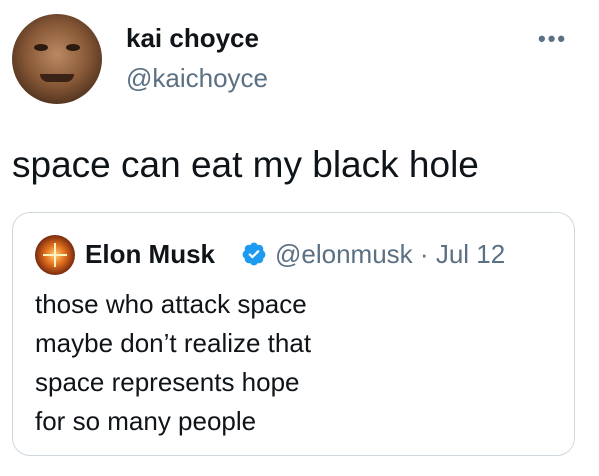 This screenshot has height=476, width=599. What do you see at coordinates (197, 78) in the screenshot?
I see `author-handle: @kaichoyce` at bounding box center [197, 78].